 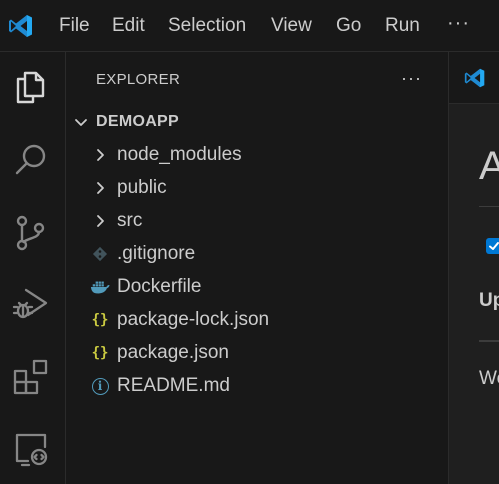 What do you see at coordinates (193, 319) in the screenshot?
I see `tree-item-label: package-lock.json` at bounding box center [193, 319].